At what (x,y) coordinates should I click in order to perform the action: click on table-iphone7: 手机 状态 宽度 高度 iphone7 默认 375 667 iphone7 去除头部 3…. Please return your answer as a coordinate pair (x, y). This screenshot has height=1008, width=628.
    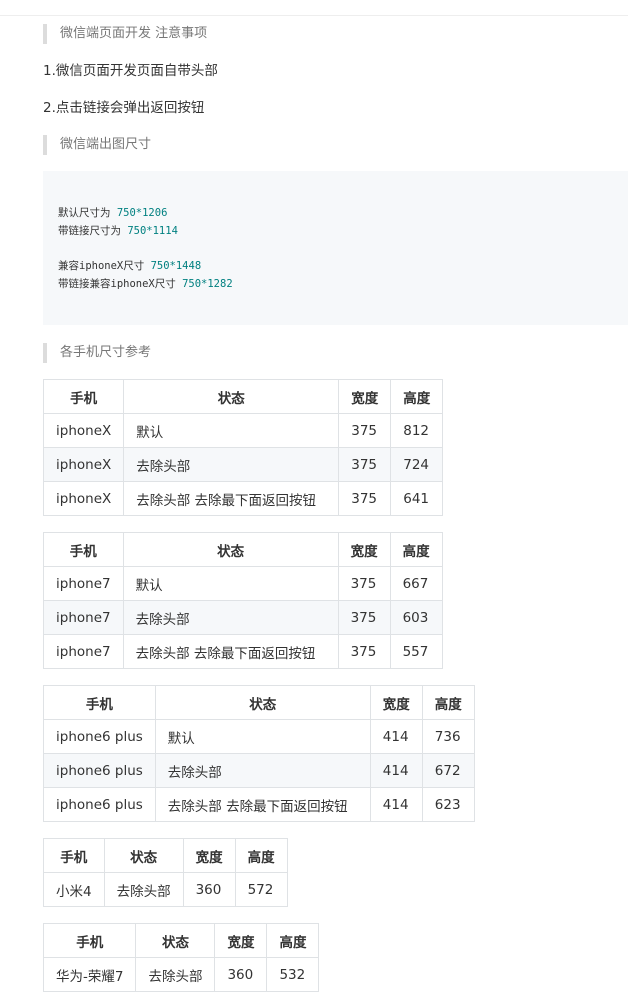
    Looking at the image, I should click on (243, 600).